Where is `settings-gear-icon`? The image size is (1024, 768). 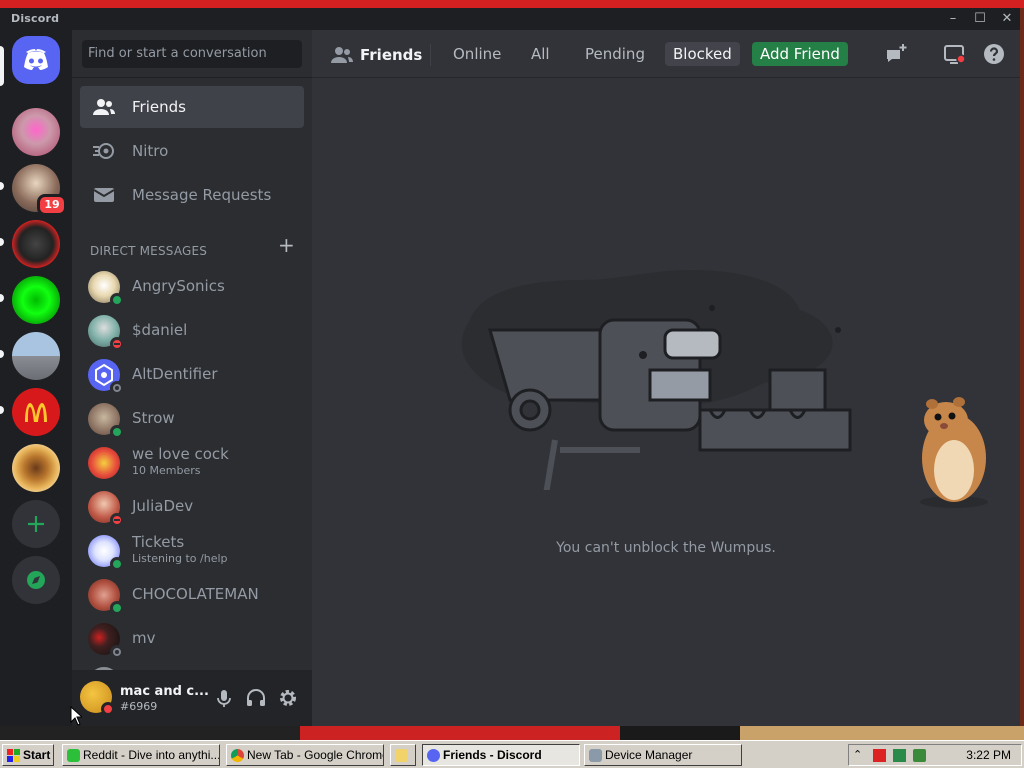
settings-gear-icon is located at coordinates (288, 698).